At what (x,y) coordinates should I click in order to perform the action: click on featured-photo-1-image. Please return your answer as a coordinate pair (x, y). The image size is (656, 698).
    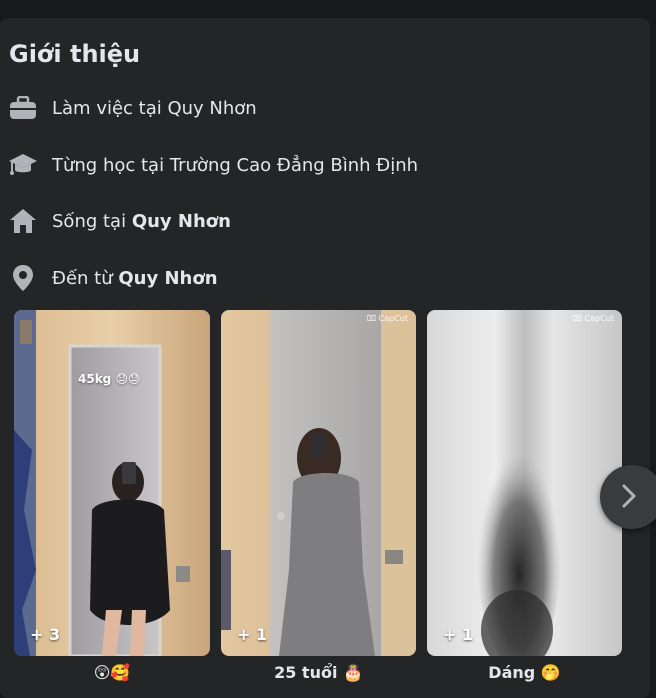
    Looking at the image, I should click on (112, 483).